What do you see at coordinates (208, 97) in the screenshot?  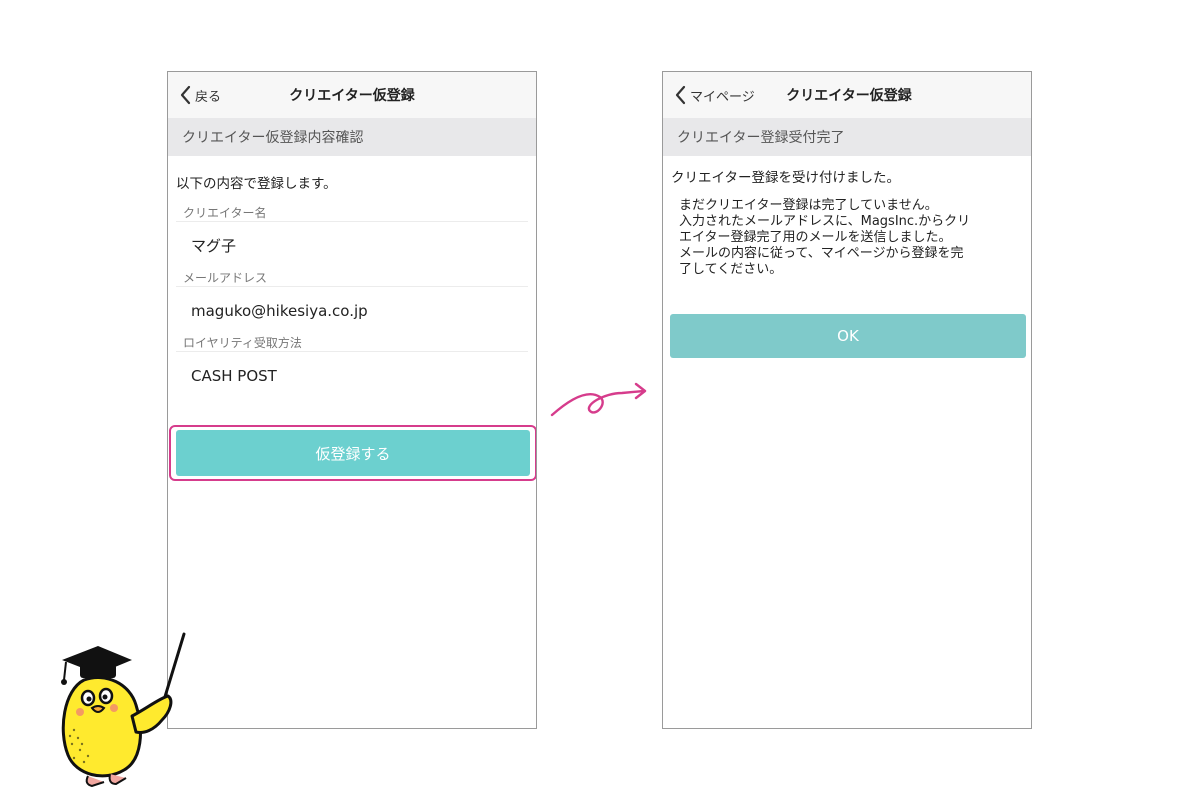 I see `back-label: 戻る` at bounding box center [208, 97].